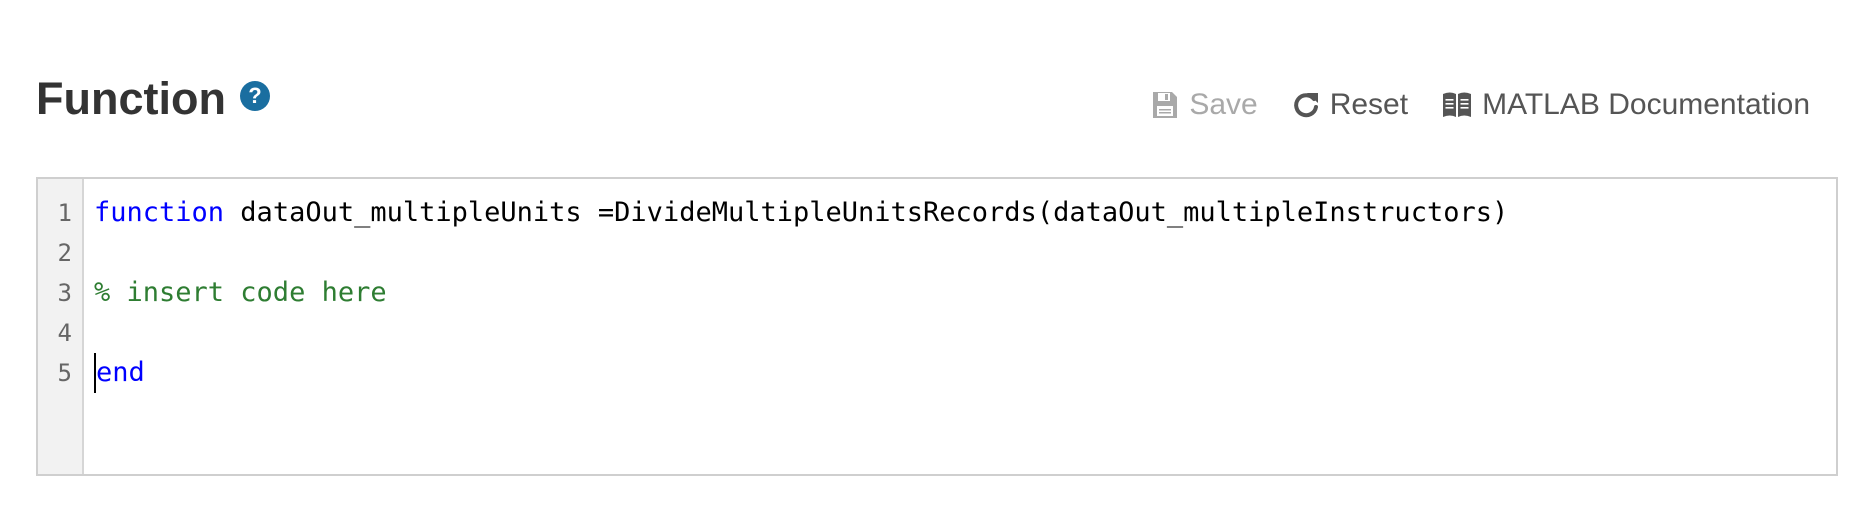  Describe the element at coordinates (64, 333) in the screenshot. I see `line-number: 4` at that location.